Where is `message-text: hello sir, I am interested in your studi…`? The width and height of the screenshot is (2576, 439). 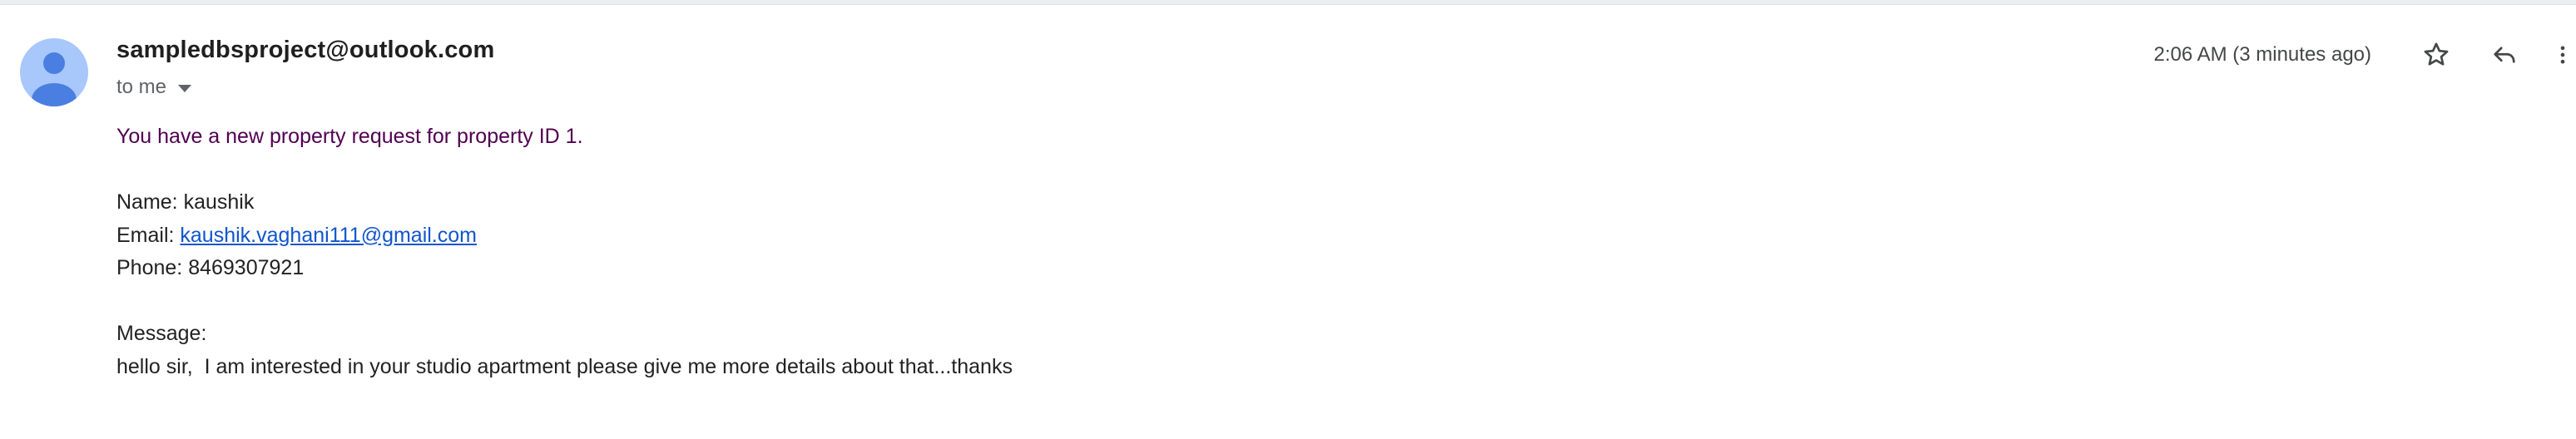
message-text: hello sir, I am interested in your studi… is located at coordinates (564, 366).